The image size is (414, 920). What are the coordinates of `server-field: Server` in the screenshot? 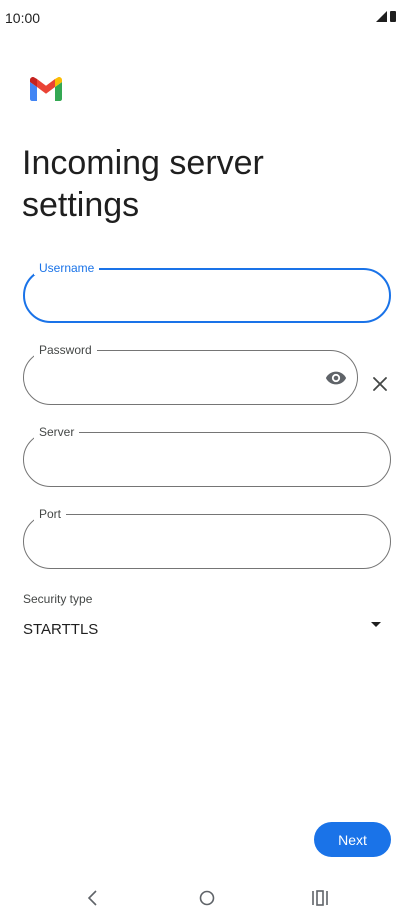 It's located at (207, 456).